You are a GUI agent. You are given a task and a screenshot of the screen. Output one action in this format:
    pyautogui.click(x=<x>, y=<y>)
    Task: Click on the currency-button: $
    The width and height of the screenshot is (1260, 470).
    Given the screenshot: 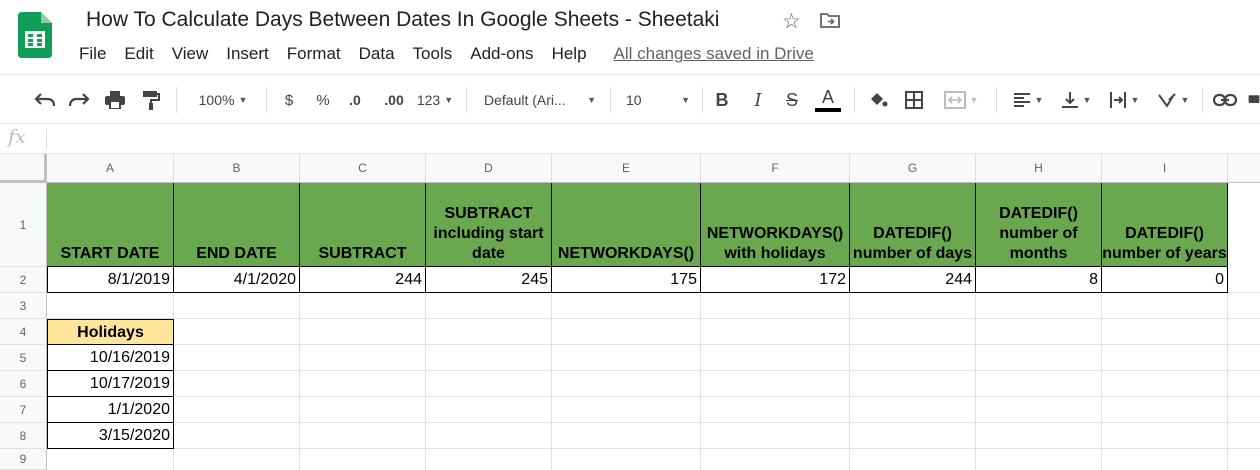 What is the action you would take?
    pyautogui.click(x=289, y=100)
    